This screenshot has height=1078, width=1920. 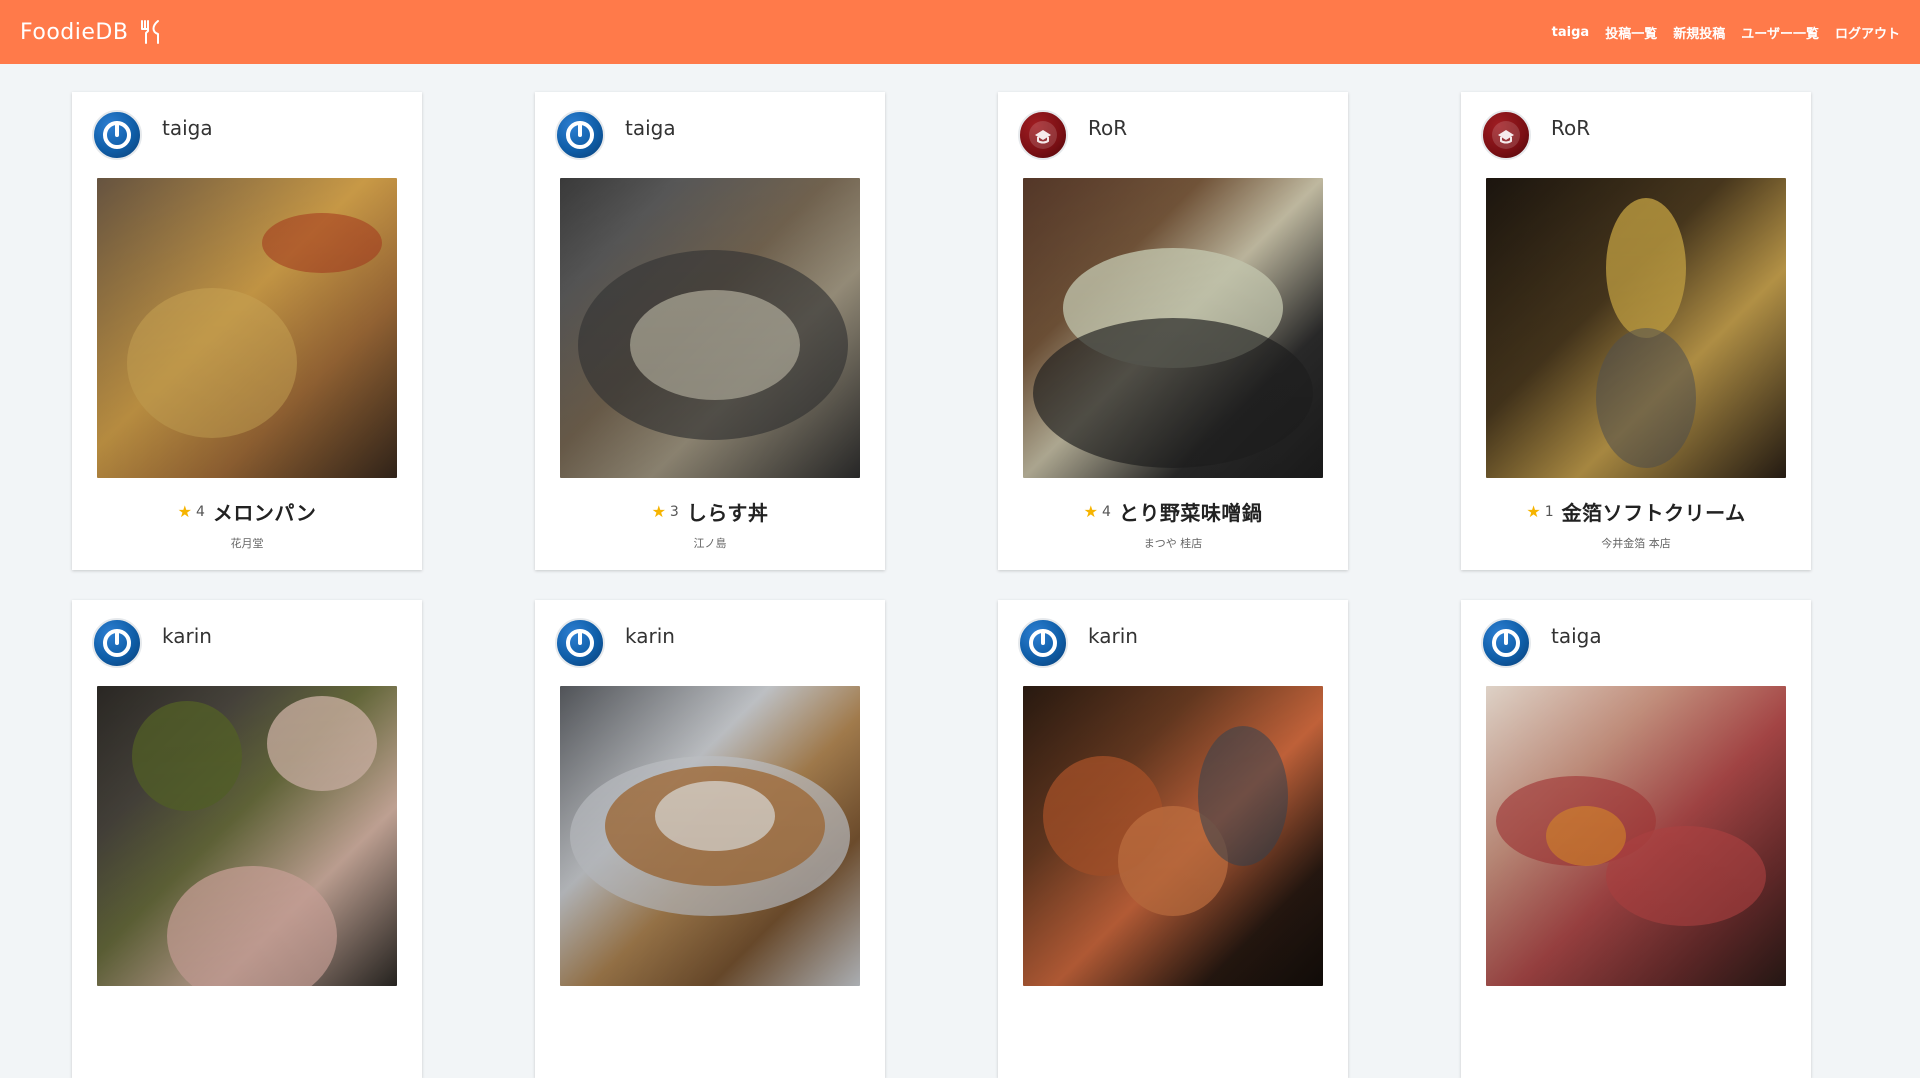 I want to click on post-title-row: ★ 3 しらす丼, so click(x=710, y=511).